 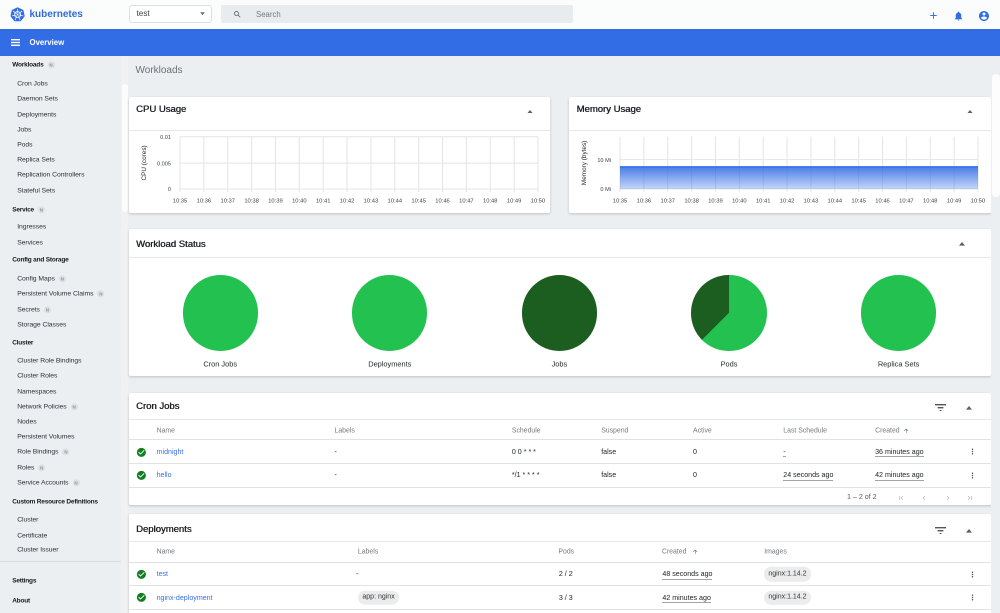 What do you see at coordinates (584, 163) in the screenshot?
I see `svg-text: Memory (bytes)` at bounding box center [584, 163].